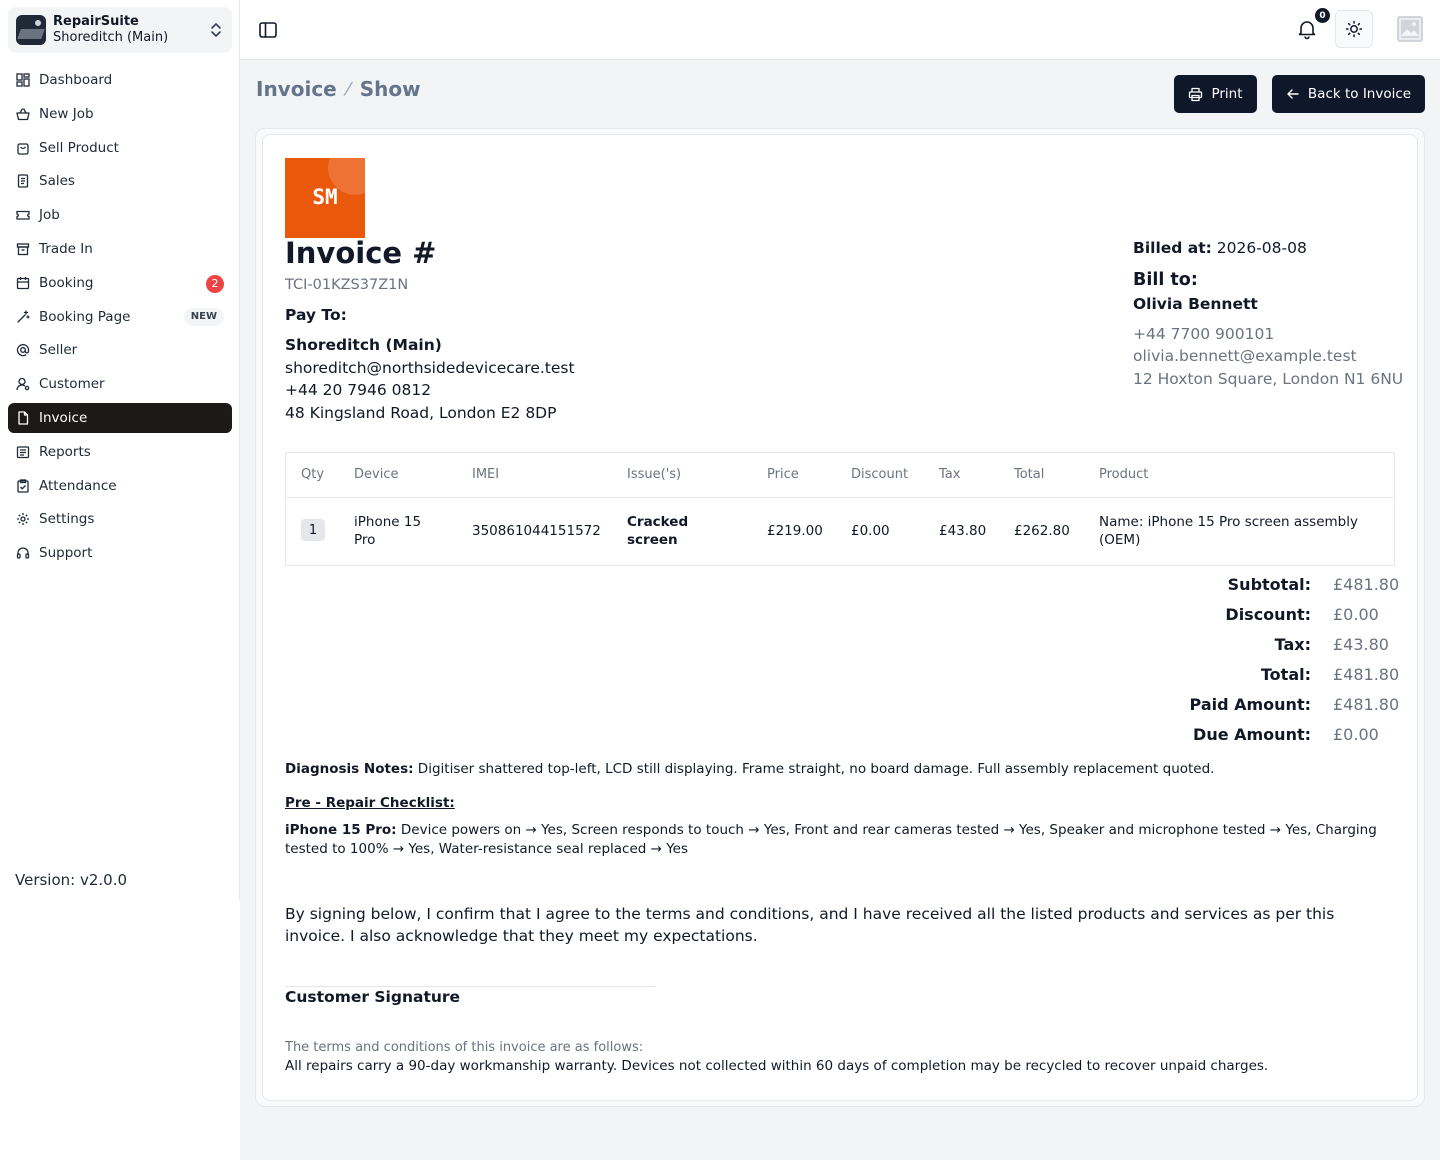 This screenshot has width=1440, height=1160. Describe the element at coordinates (49, 215) in the screenshot. I see `sidebar-item-label: Job` at that location.